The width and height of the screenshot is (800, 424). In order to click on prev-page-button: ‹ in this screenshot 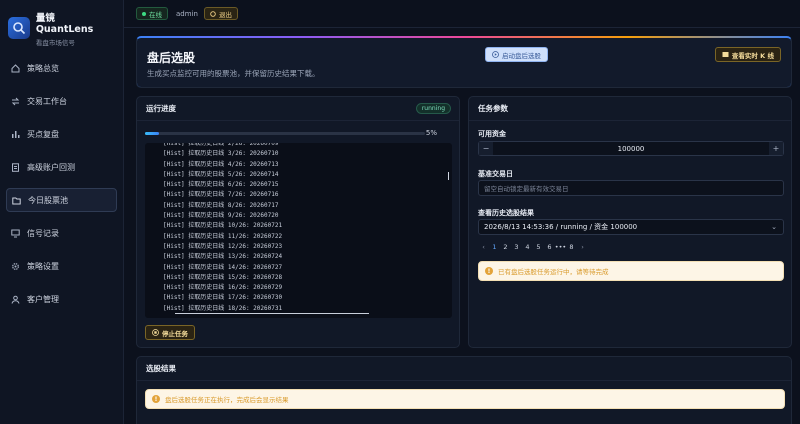, I will do `click(483, 247)`.